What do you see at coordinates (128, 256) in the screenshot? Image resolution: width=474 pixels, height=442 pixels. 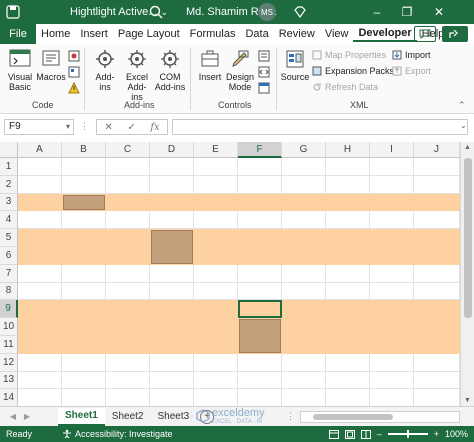 I see `cell-c6` at bounding box center [128, 256].